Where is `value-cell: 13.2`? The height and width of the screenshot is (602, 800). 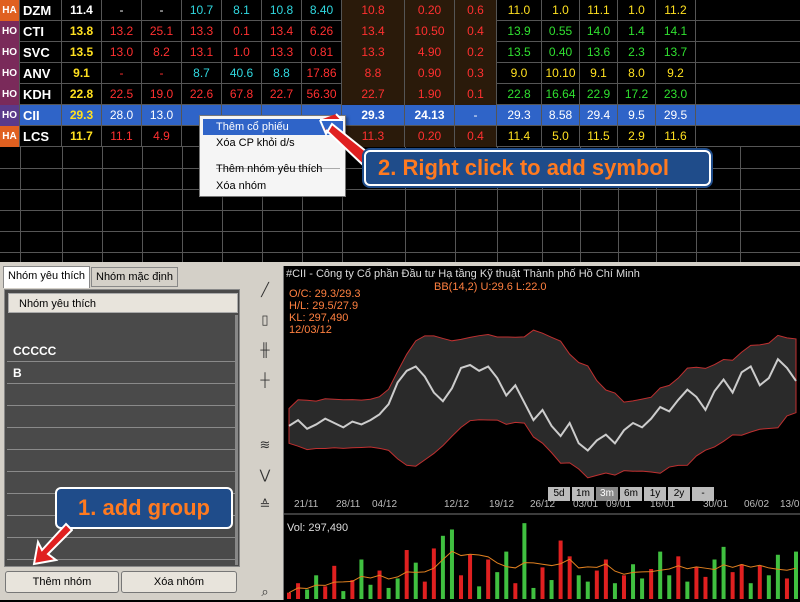
value-cell: 13.2 is located at coordinates (122, 31).